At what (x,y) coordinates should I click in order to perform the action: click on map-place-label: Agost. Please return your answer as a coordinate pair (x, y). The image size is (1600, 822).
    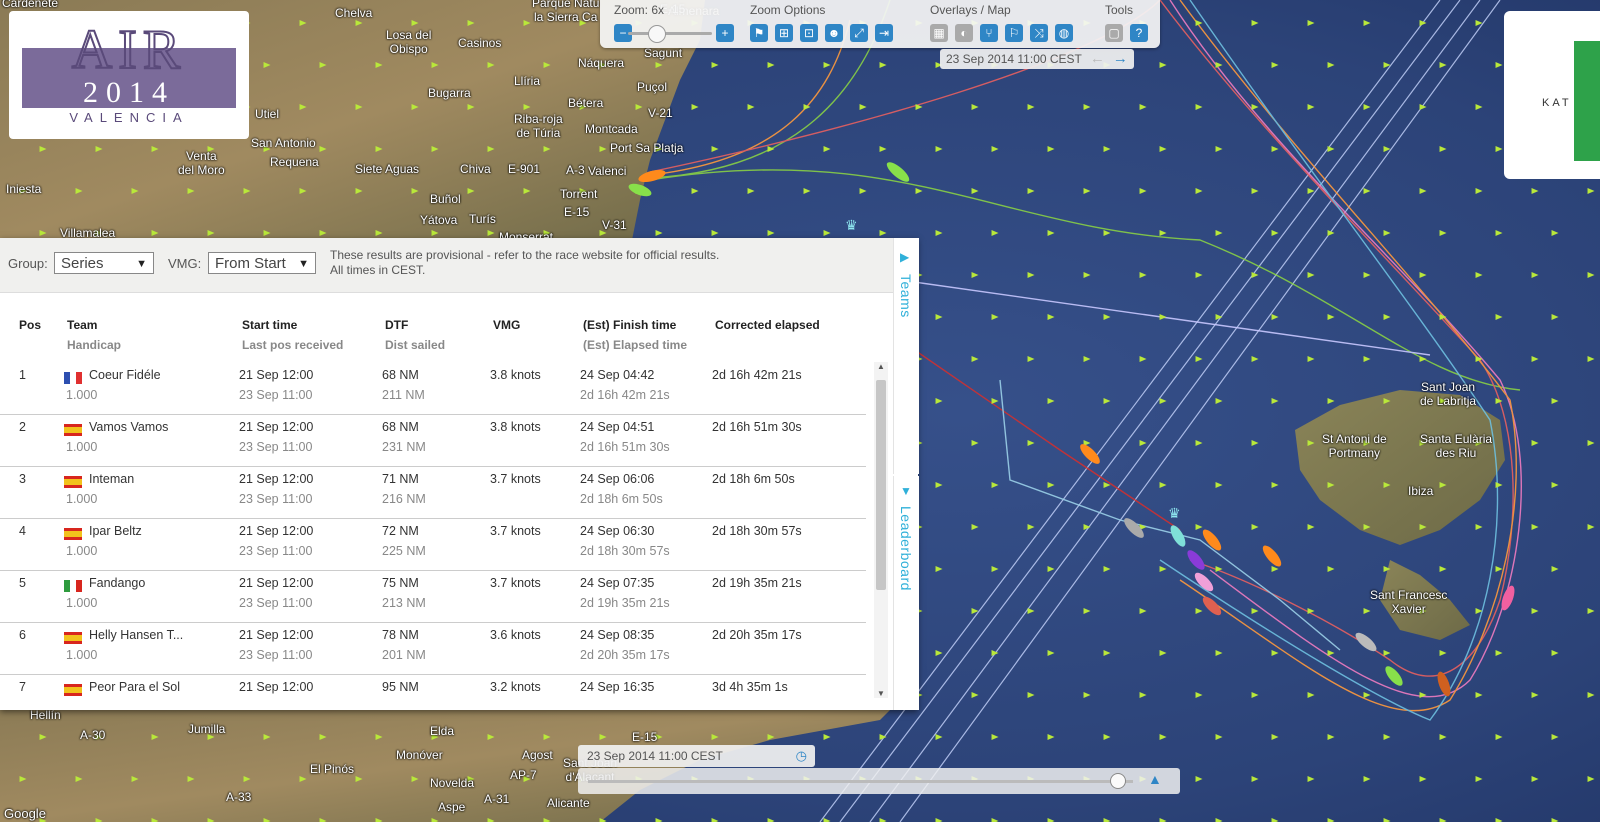
    Looking at the image, I should click on (537, 755).